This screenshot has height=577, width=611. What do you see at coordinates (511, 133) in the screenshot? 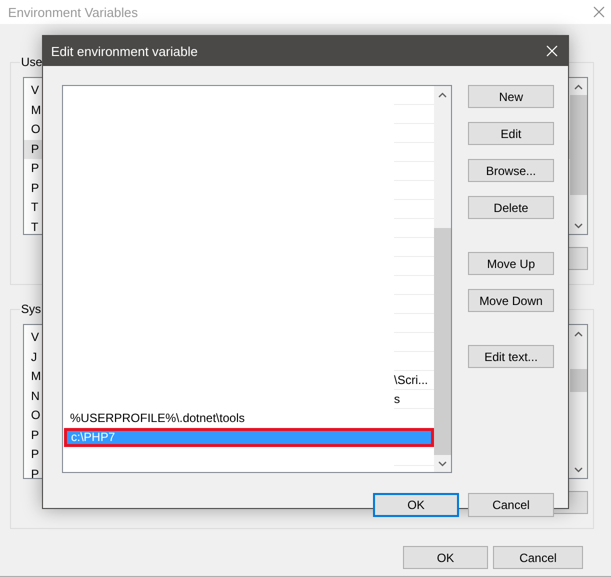
I see `action-button: Edit` at bounding box center [511, 133].